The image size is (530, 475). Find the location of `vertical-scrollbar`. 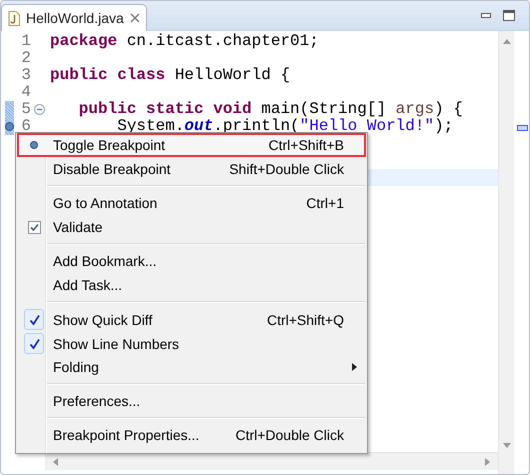

vertical-scrollbar is located at coordinates (506, 252).